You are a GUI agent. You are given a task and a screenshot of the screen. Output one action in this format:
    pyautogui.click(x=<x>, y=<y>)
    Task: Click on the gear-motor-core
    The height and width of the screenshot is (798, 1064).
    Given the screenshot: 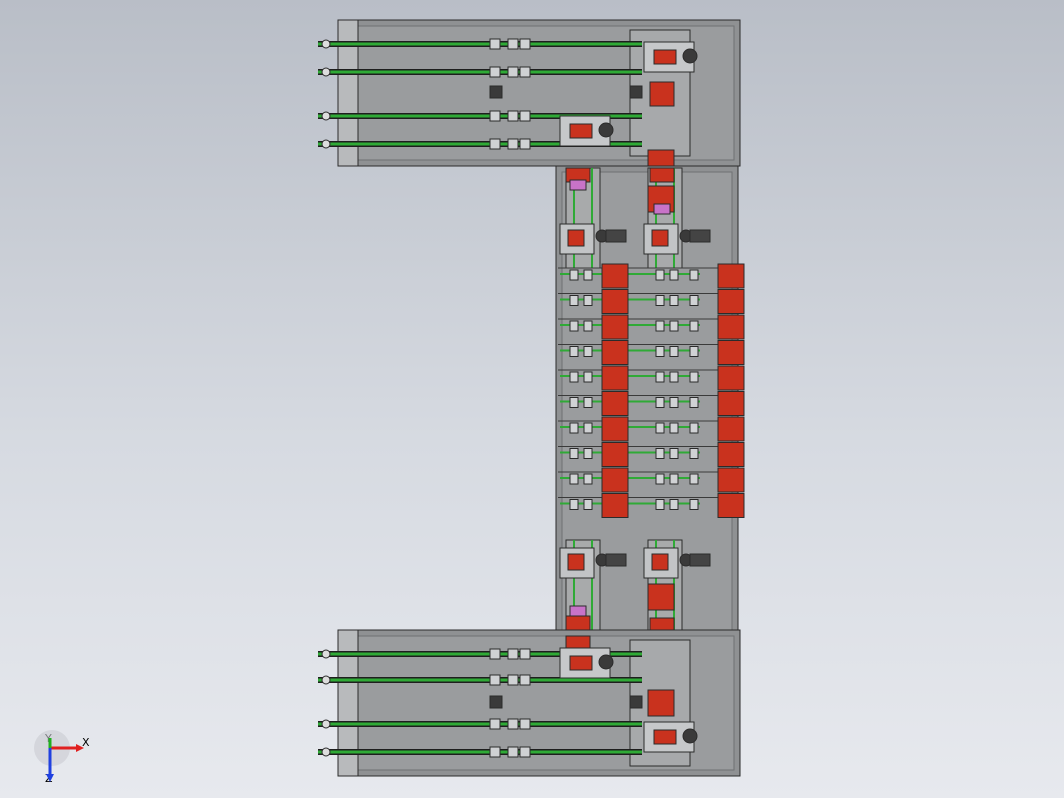 What is the action you would take?
    pyautogui.click(x=576, y=562)
    